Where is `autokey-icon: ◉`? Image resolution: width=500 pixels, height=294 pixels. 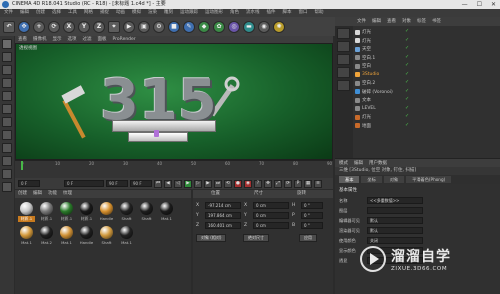
autokey-icon: ◉ is located at coordinates (248, 183).